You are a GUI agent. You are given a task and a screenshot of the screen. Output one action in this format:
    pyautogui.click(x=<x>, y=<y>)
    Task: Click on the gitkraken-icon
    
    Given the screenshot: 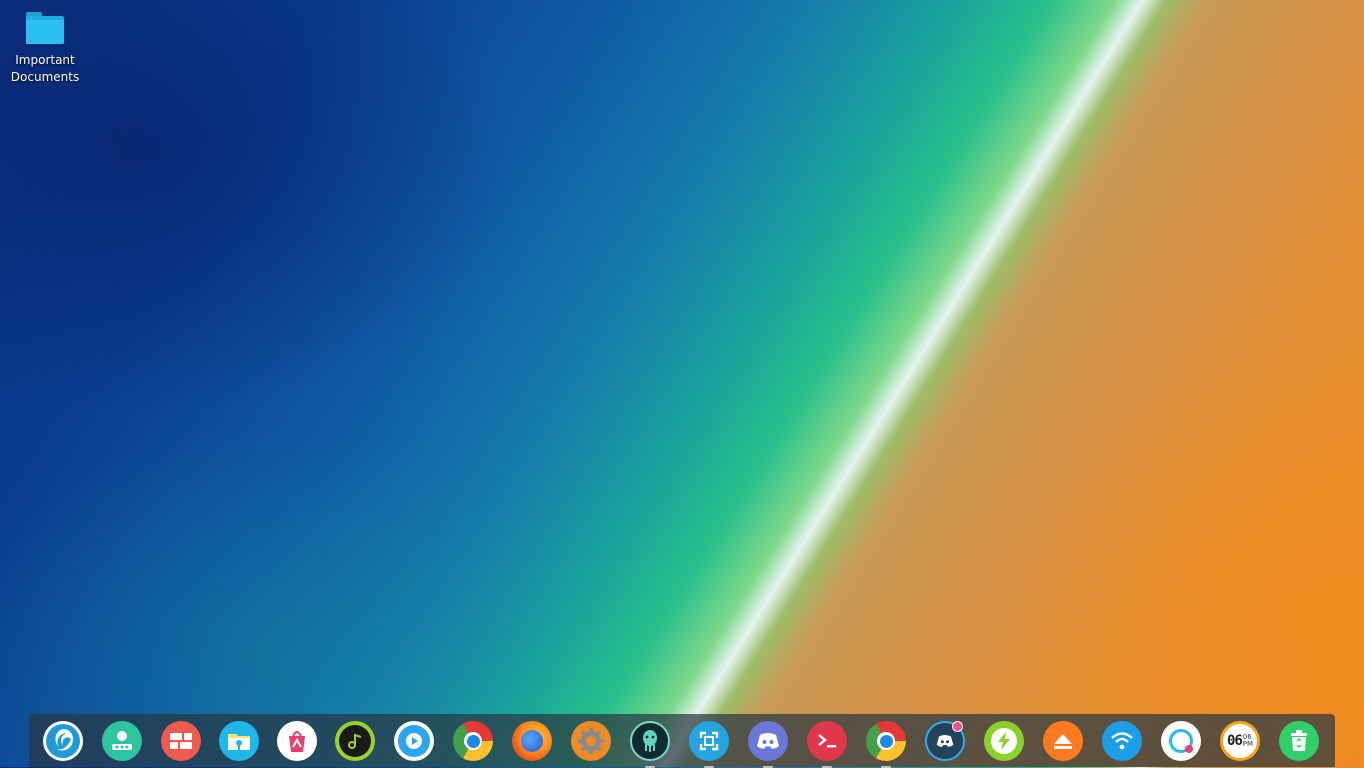 What is the action you would take?
    pyautogui.click(x=650, y=741)
    